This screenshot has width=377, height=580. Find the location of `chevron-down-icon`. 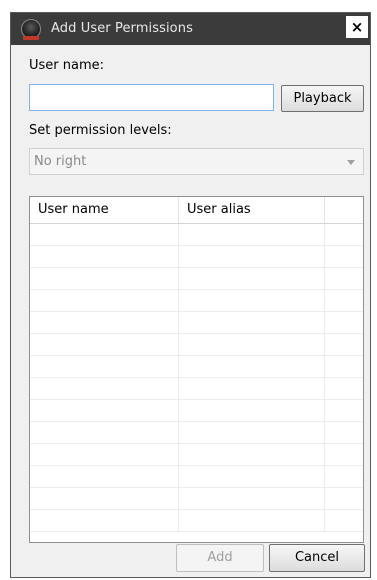

chevron-down-icon is located at coordinates (351, 162).